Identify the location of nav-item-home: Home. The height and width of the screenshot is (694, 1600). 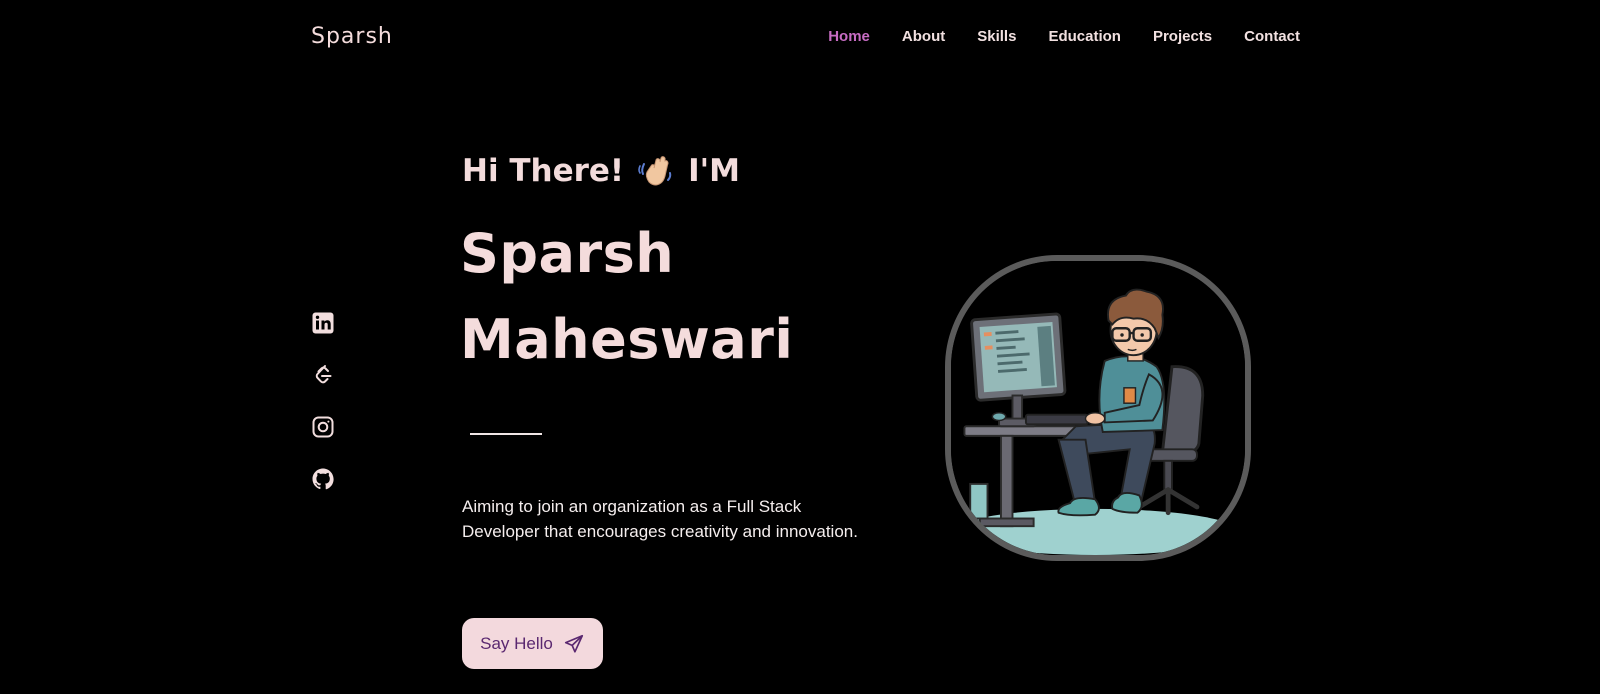
(849, 36).